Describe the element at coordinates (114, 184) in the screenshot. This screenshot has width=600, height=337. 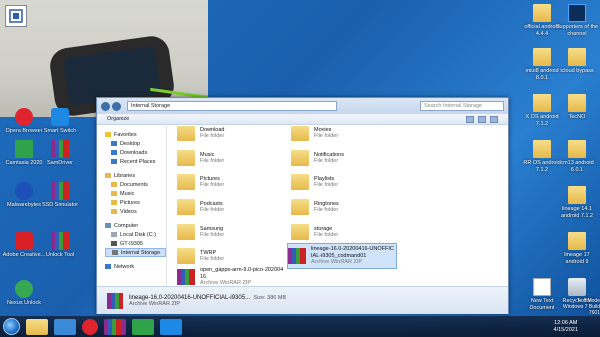
I see `documents-icon` at that location.